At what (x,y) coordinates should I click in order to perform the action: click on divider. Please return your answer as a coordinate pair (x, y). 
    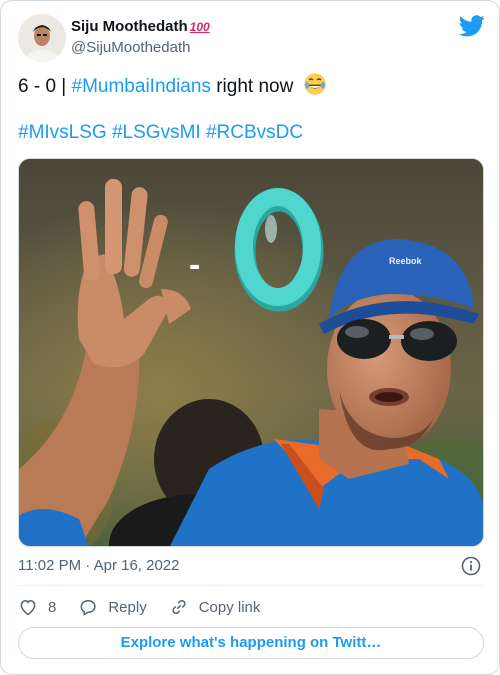
    Looking at the image, I should click on (251, 585).